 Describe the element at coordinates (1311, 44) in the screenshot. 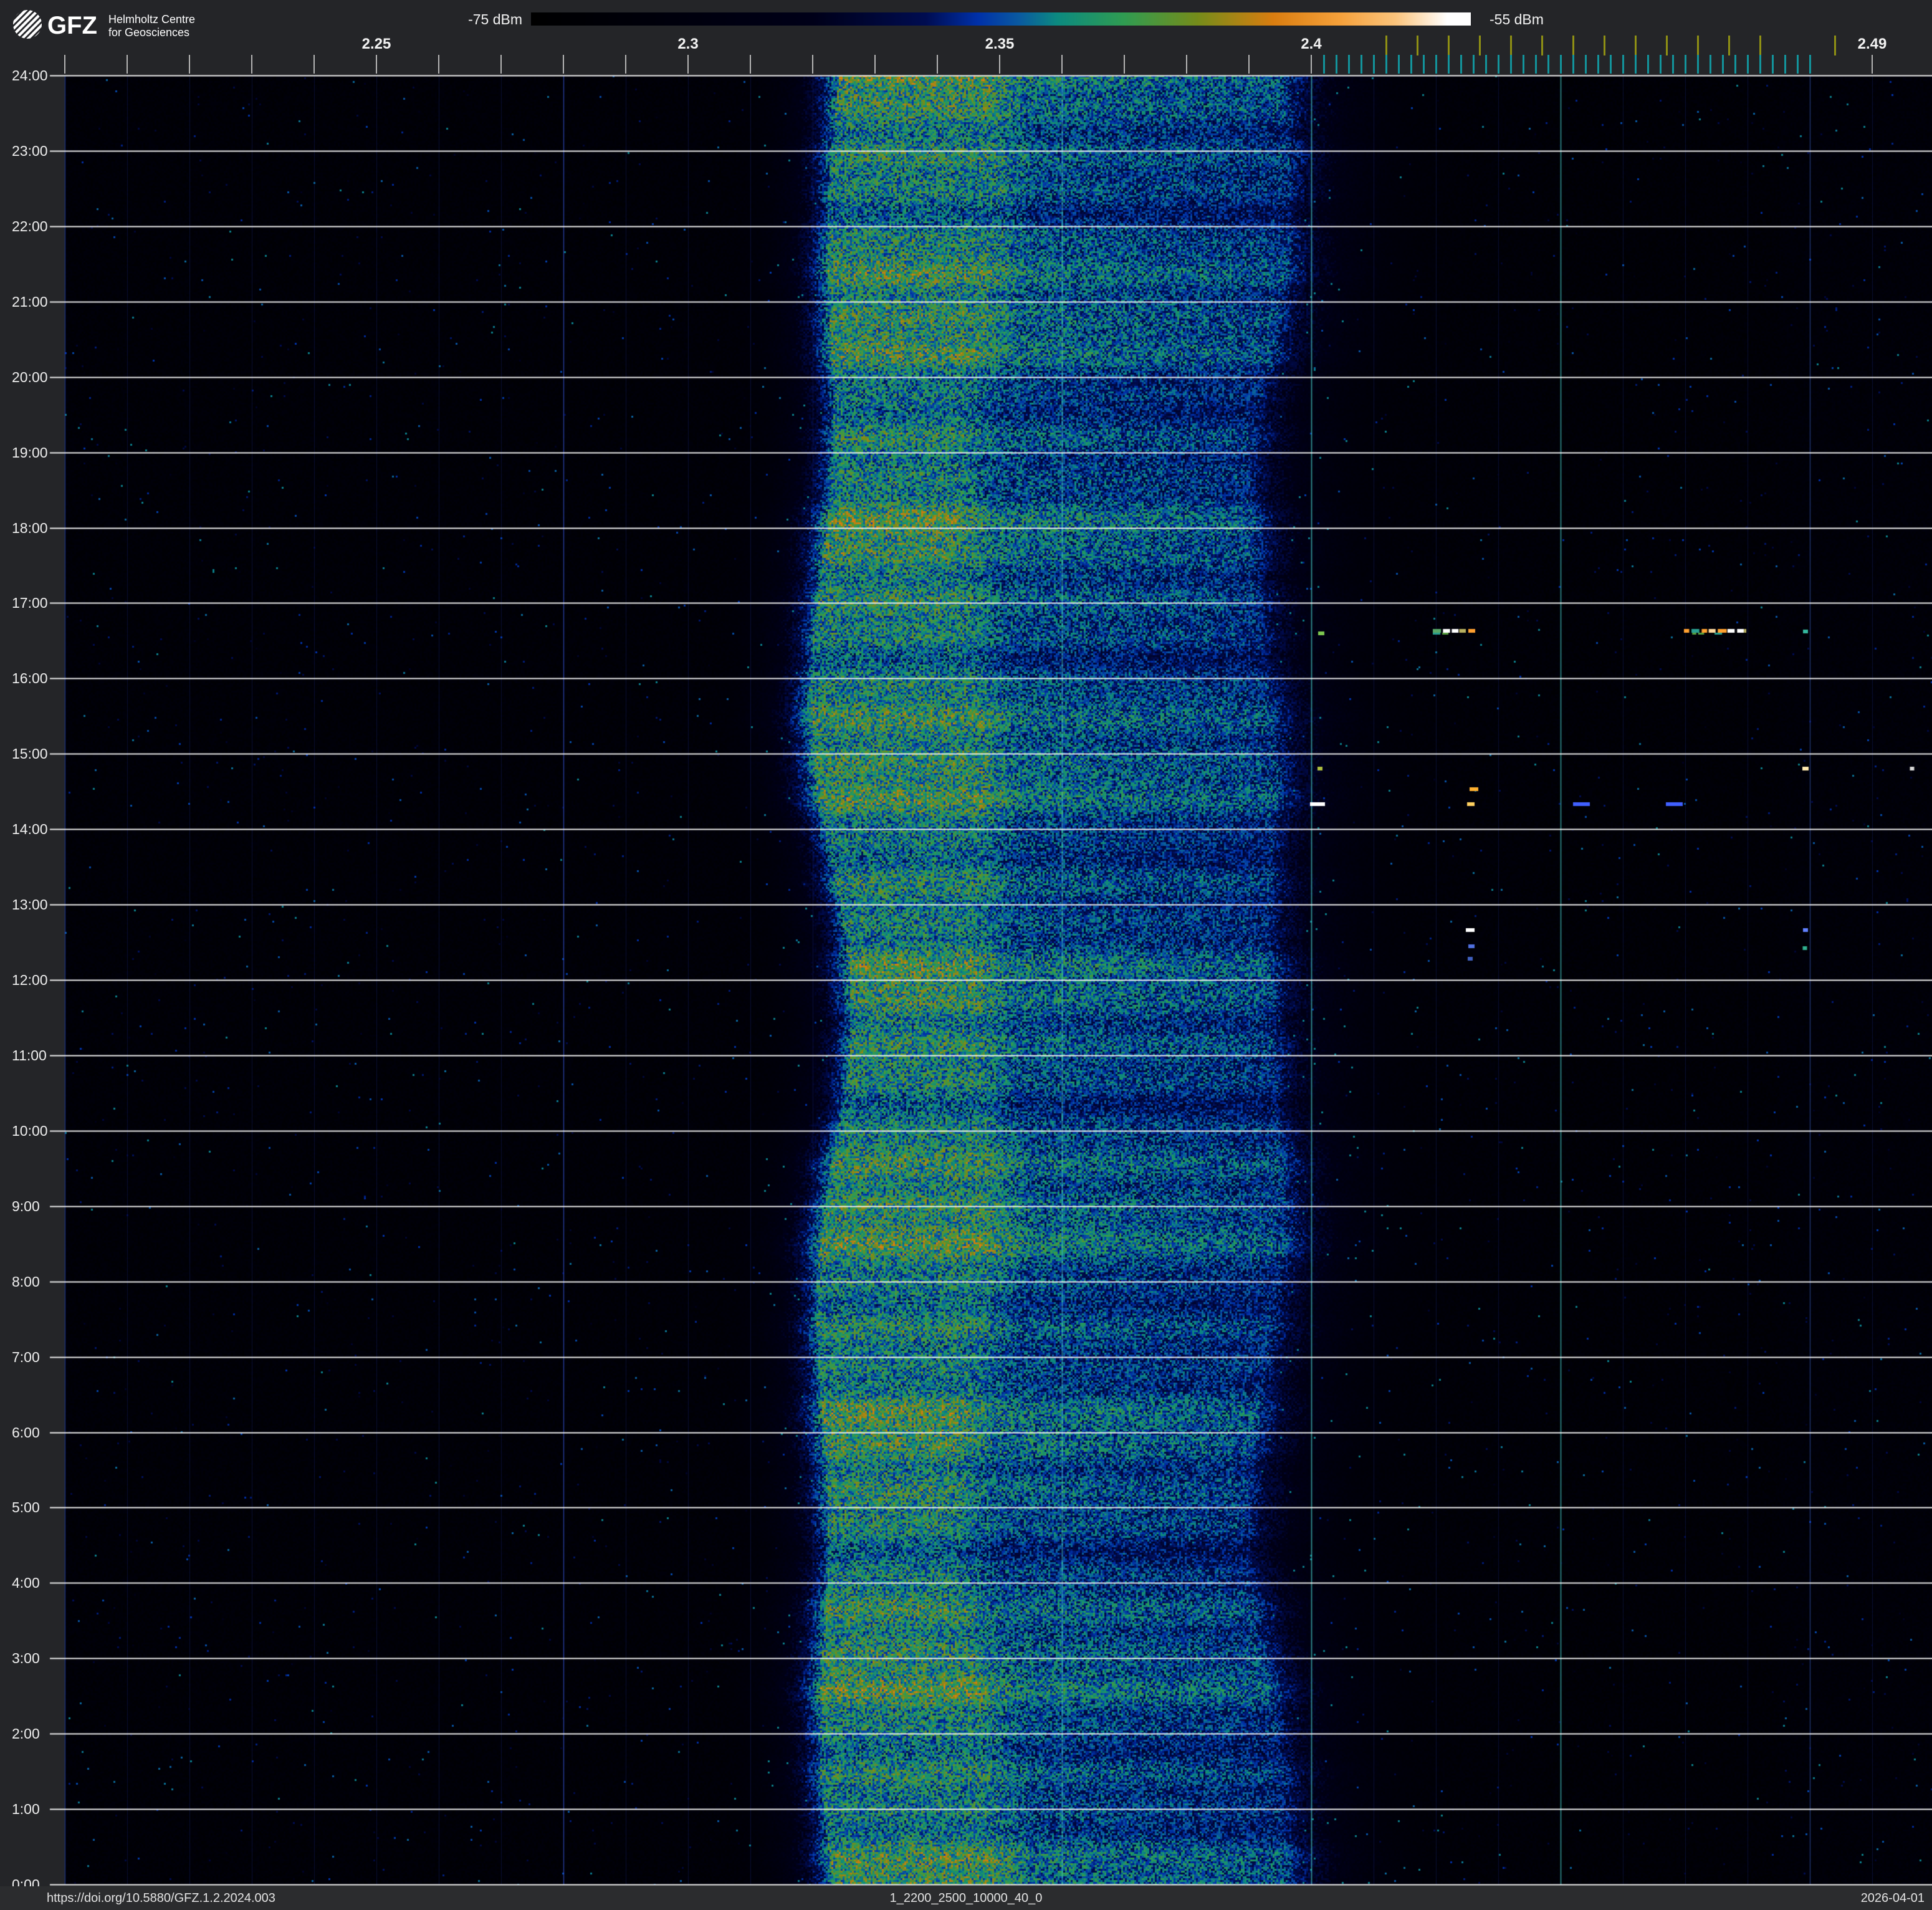

I see `freq-axis-label: 2.4` at that location.